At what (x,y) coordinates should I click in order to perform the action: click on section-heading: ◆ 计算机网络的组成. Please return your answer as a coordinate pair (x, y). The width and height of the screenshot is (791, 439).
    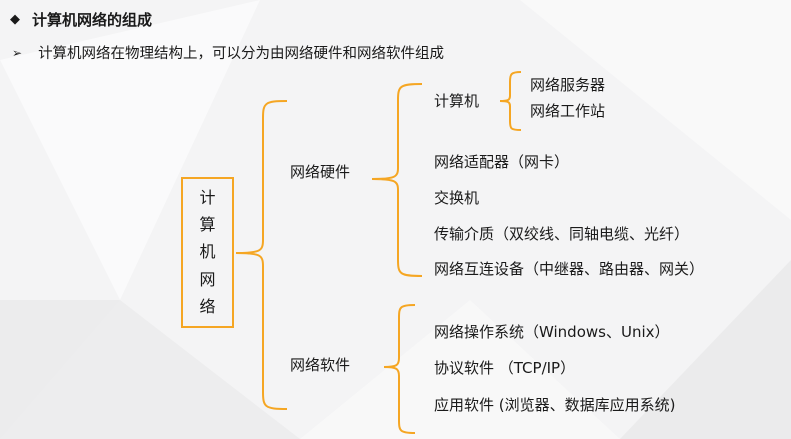
    Looking at the image, I should click on (81, 19).